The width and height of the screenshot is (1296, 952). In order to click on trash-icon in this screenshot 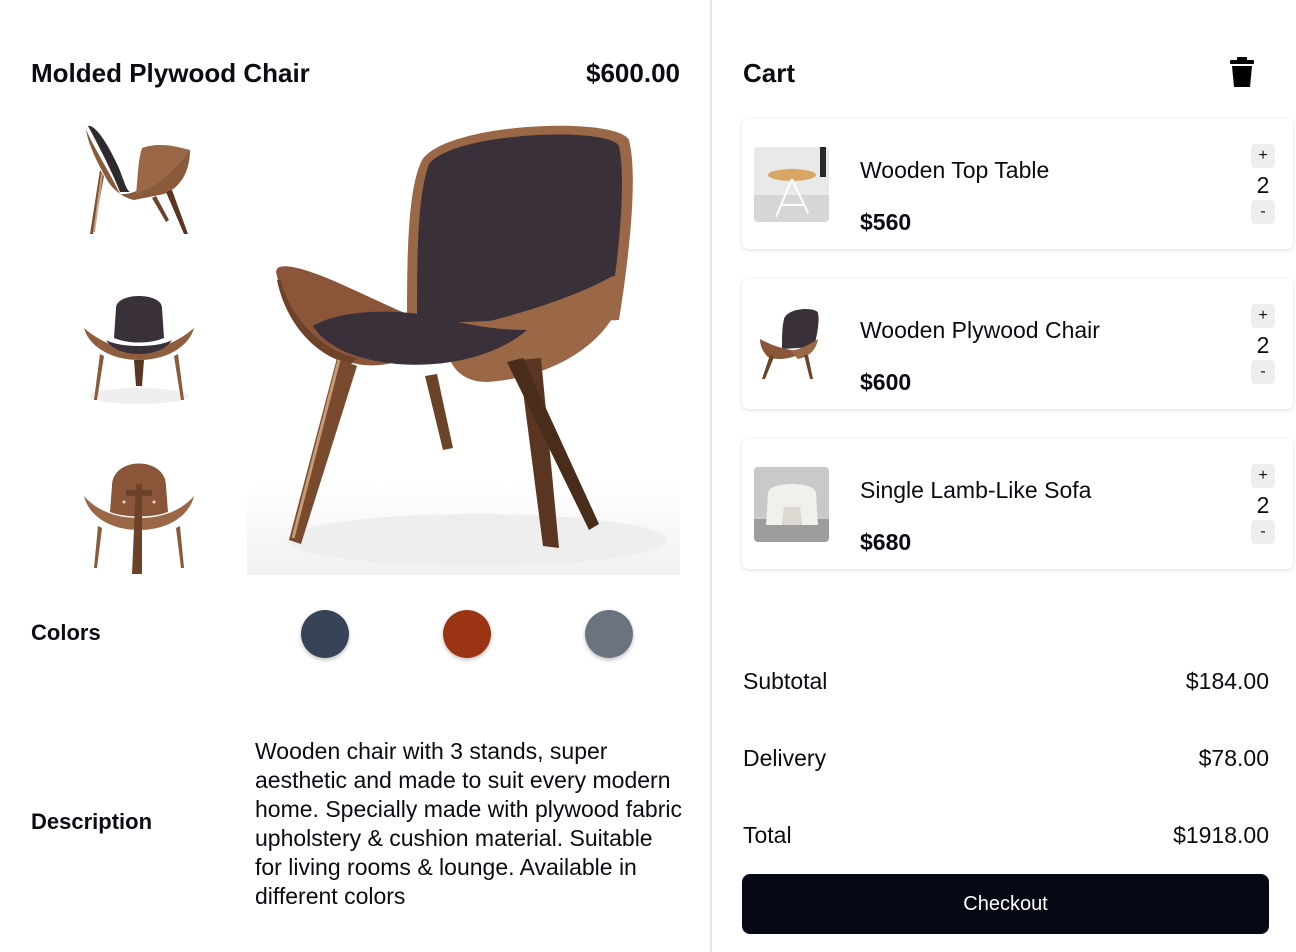, I will do `click(1242, 72)`.